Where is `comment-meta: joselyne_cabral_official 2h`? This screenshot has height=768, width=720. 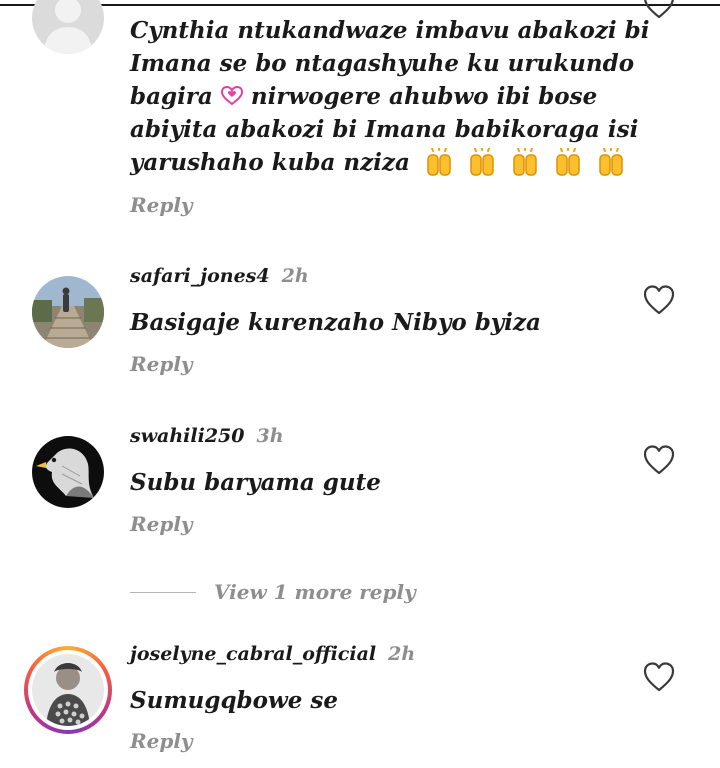
comment-meta: joselyne_cabral_official 2h is located at coordinates (272, 654).